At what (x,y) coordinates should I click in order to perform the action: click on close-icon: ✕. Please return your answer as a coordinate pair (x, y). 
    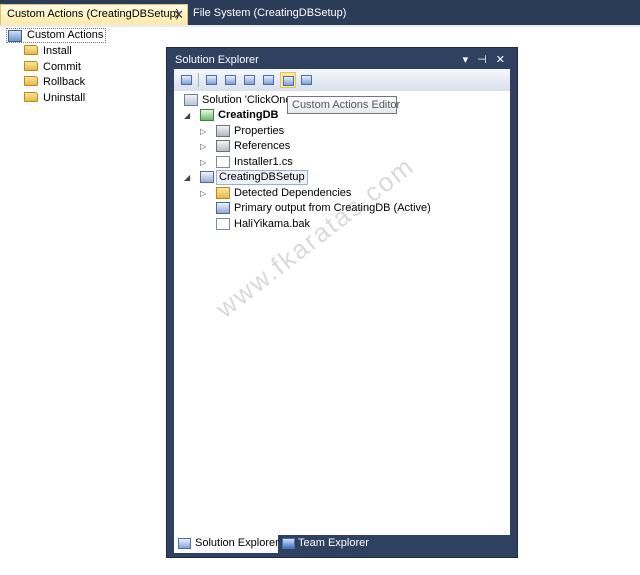
    Looking at the image, I should click on (178, 14).